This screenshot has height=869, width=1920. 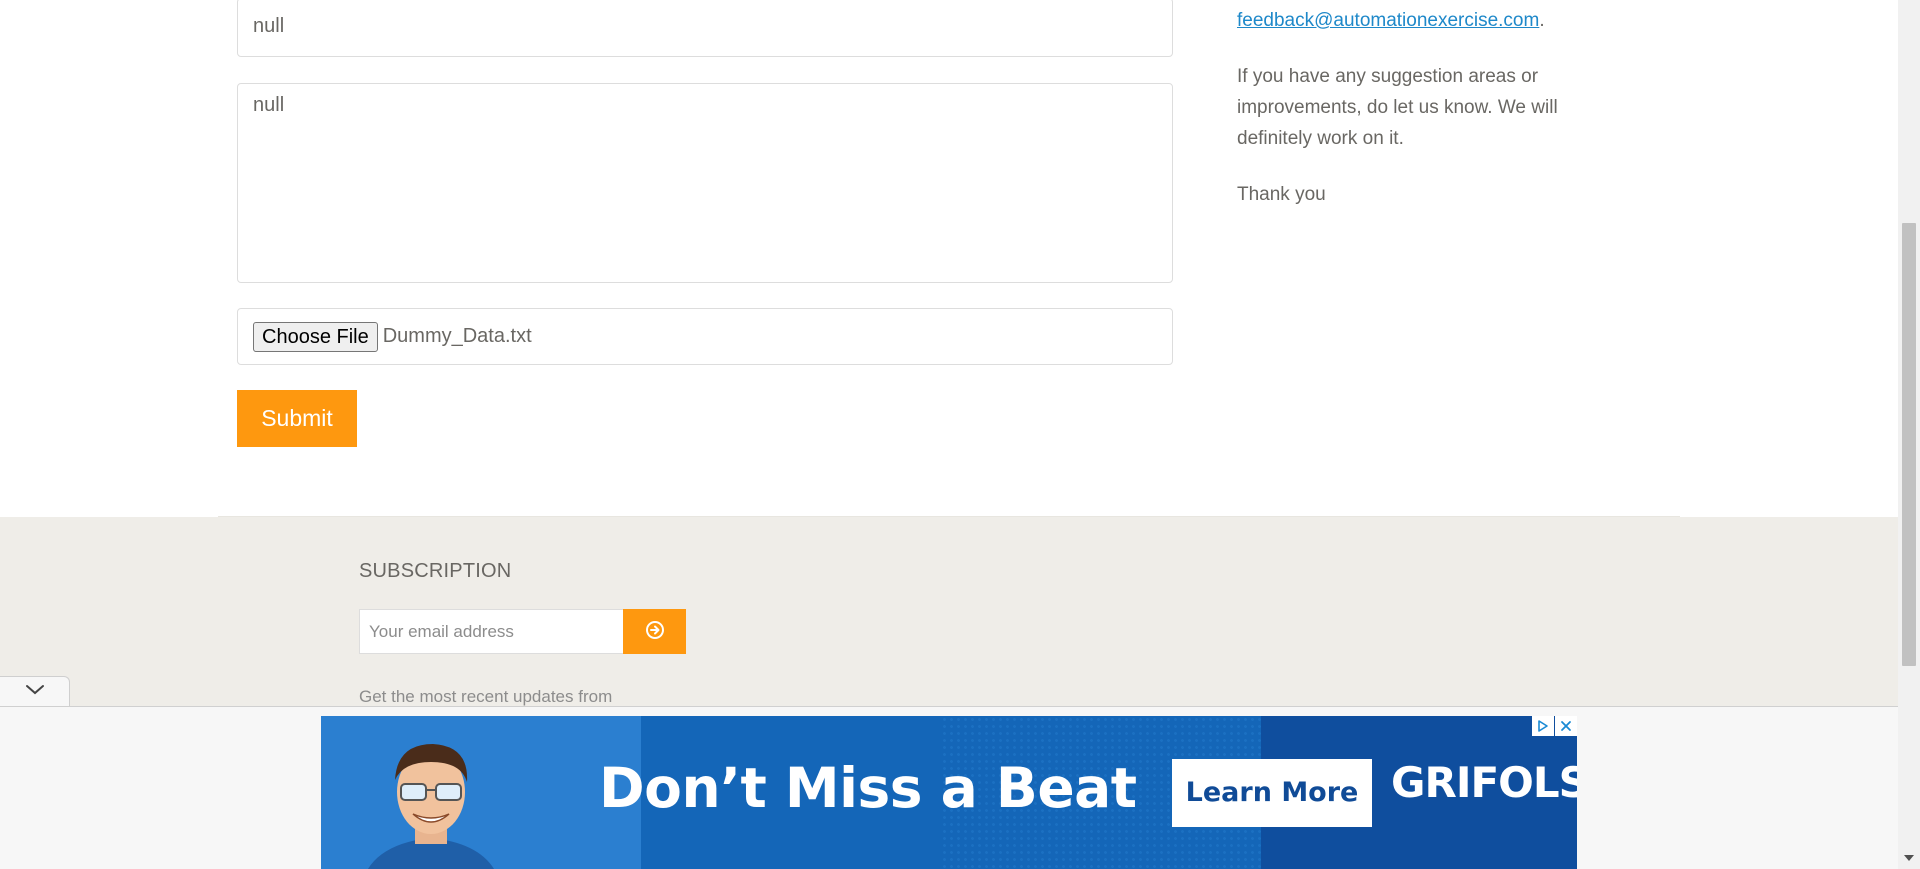 What do you see at coordinates (1543, 726) in the screenshot?
I see `adchoices-icon` at bounding box center [1543, 726].